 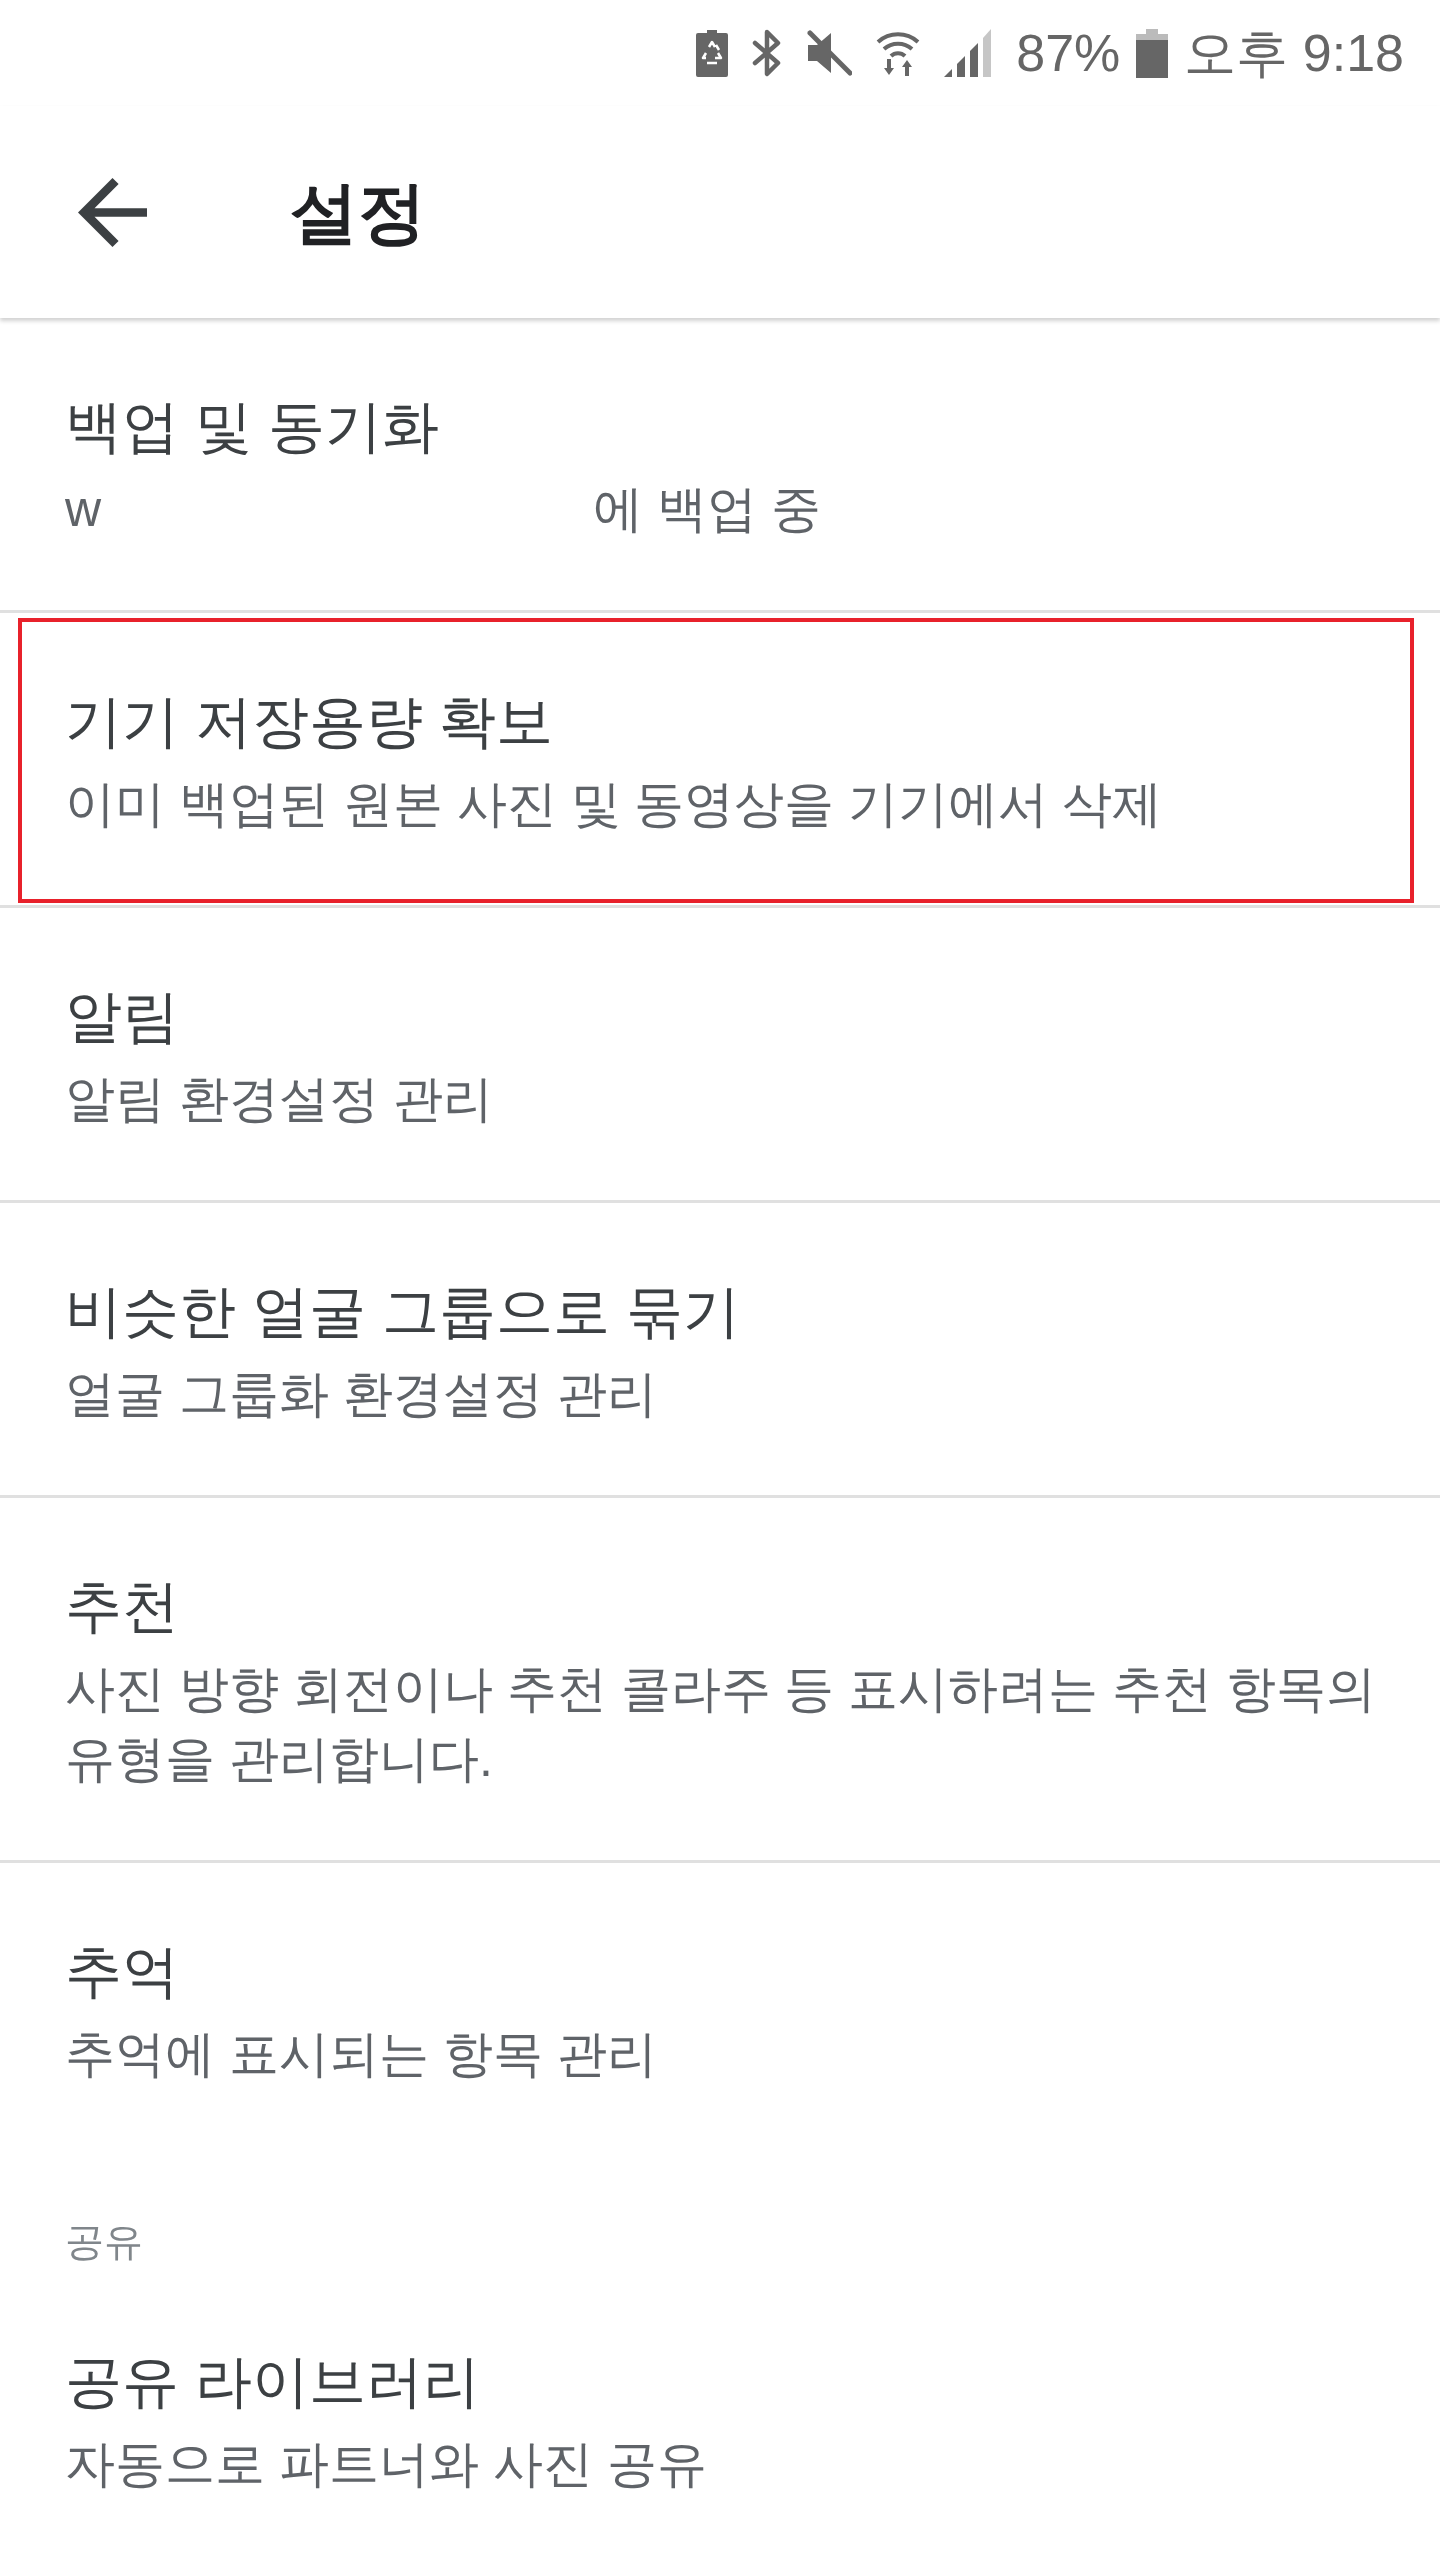 I want to click on setting-title: 추천, so click(x=122, y=1606).